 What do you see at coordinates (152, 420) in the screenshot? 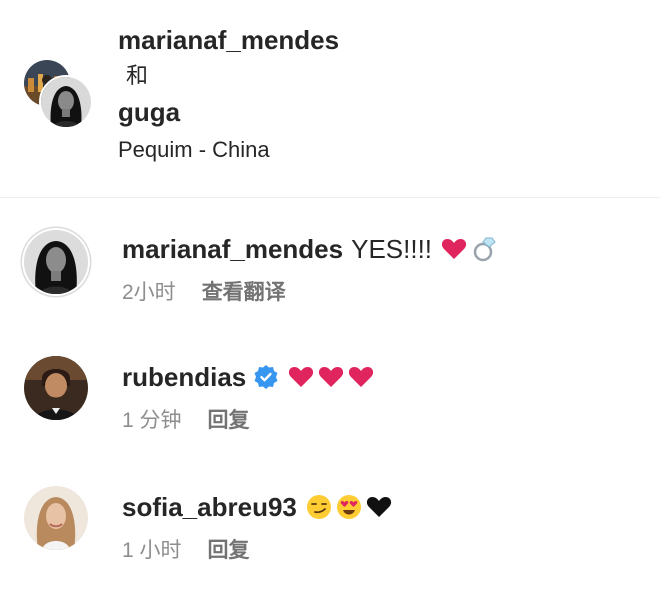
I see `comment-time: 1 分钟` at bounding box center [152, 420].